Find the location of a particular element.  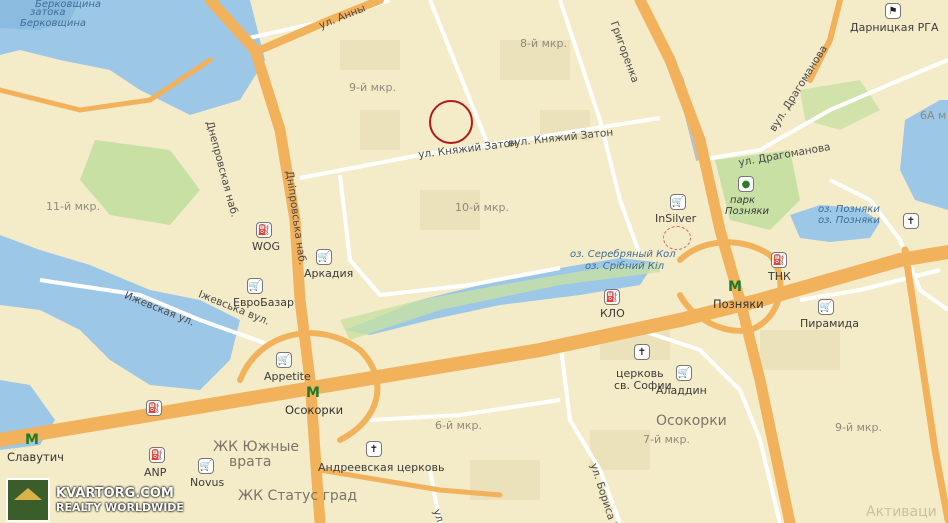

water-label-pozniaki-ru: оз. Позняки is located at coordinates (849, 209).